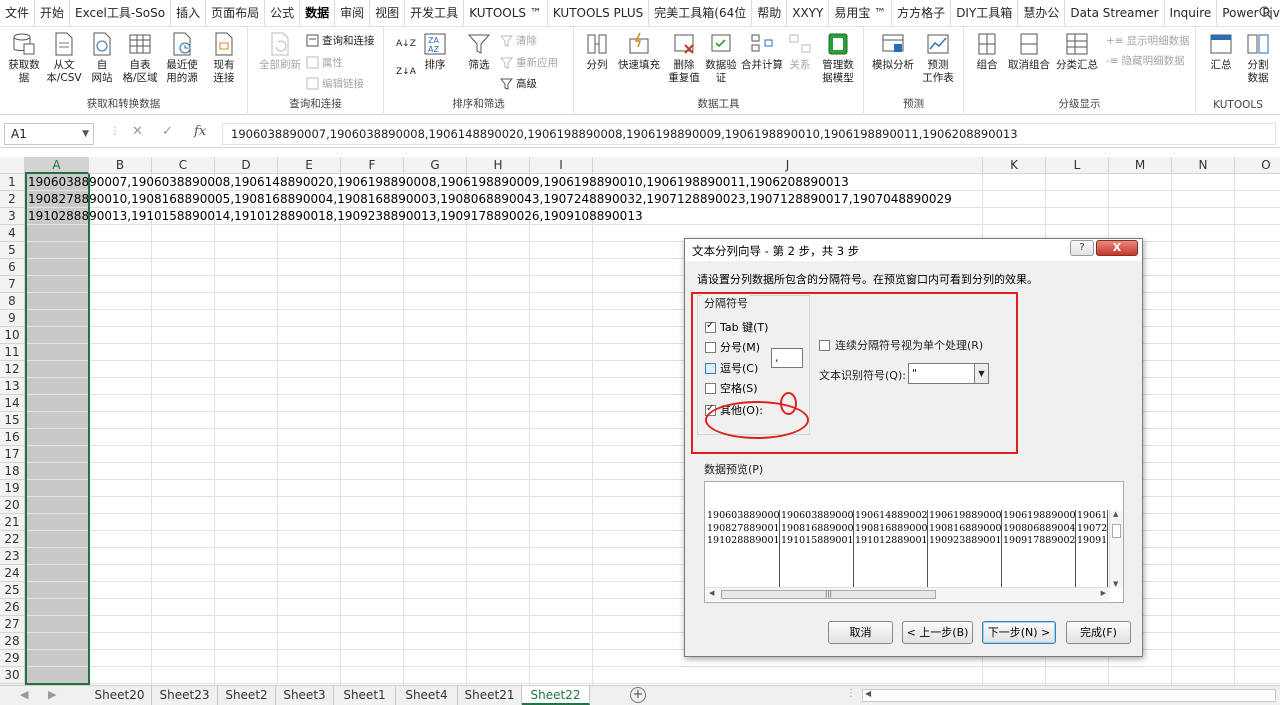 The image size is (1280, 705). Describe the element at coordinates (12, 403) in the screenshot. I see `row-header-14: 14` at that location.